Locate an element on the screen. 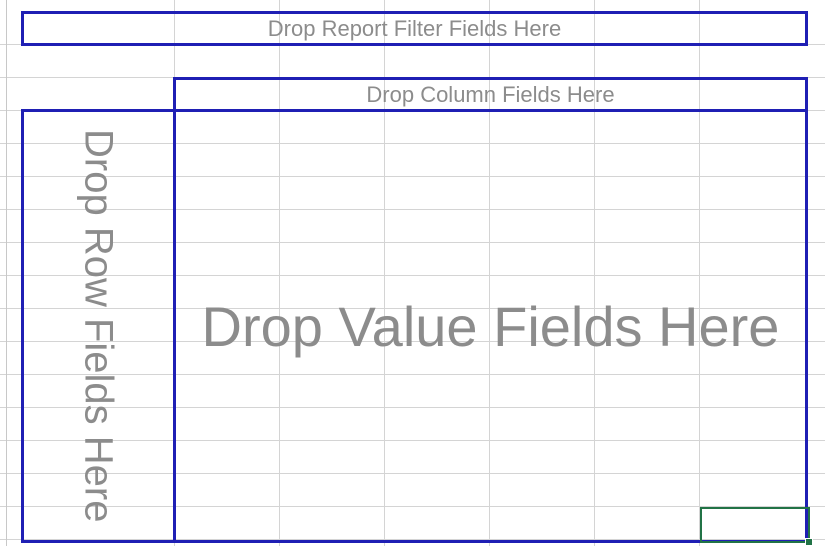  value-fields-drop-label: Drop Value Fields Here is located at coordinates (490, 326).